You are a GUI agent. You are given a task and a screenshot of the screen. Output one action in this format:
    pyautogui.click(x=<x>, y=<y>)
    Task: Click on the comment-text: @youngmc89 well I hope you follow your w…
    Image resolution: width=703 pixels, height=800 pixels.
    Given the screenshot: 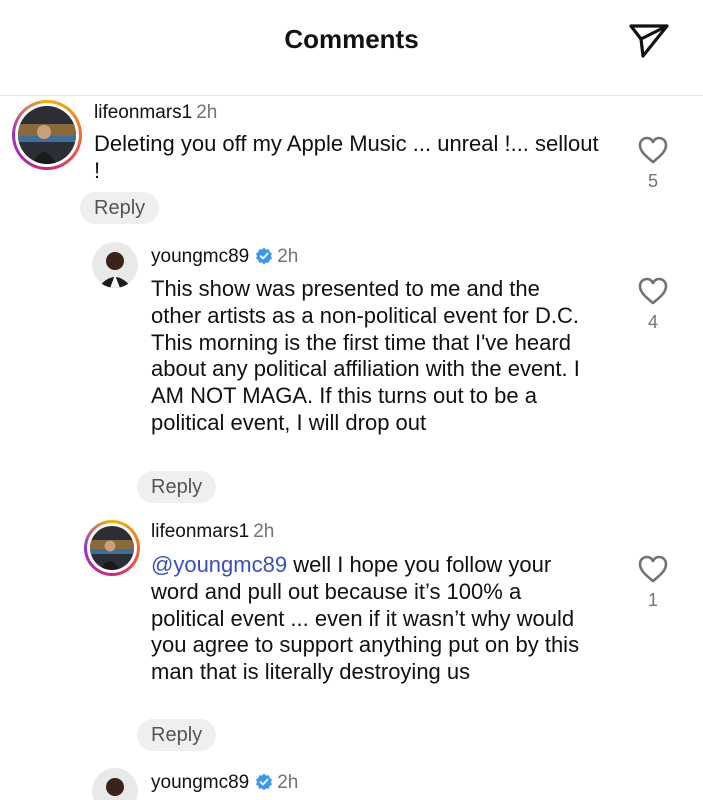 What is the action you would take?
    pyautogui.click(x=373, y=619)
    